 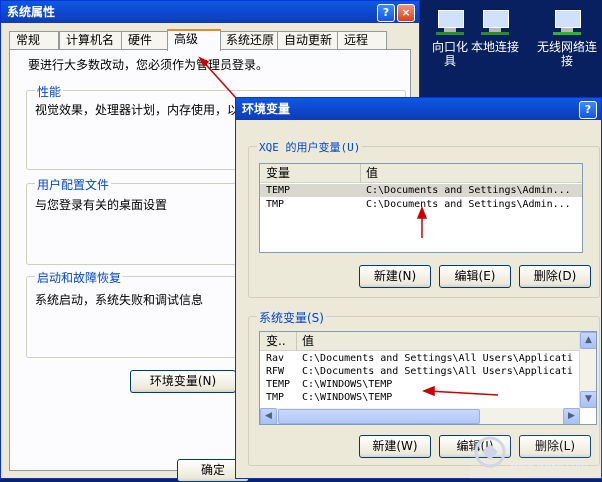 I want to click on watermark-icon, so click(x=536, y=454).